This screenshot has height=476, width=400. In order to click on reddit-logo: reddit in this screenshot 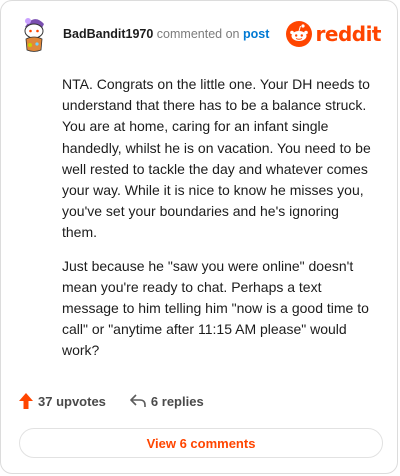, I will do `click(333, 34)`.